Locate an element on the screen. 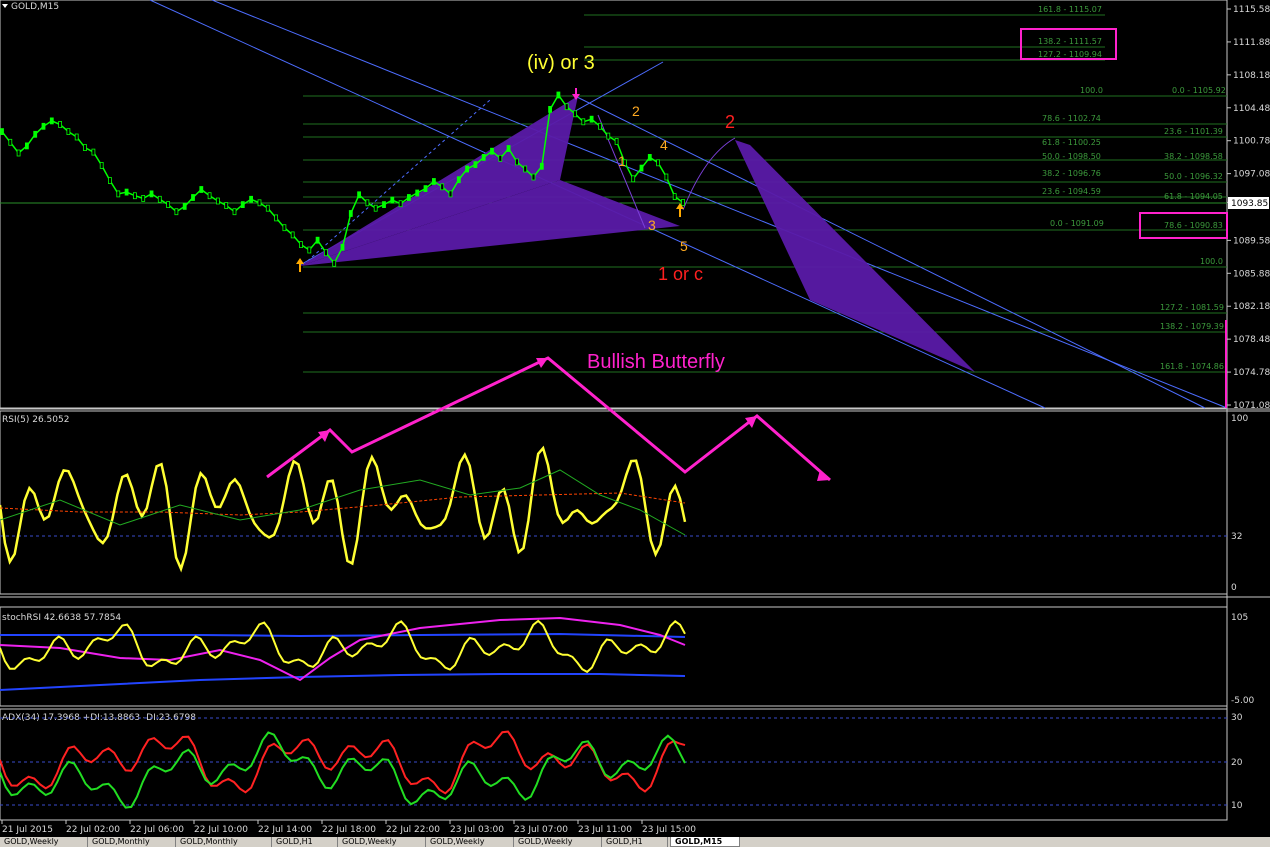 This screenshot has height=847, width=1270. price-tick-label: 1085.88 is located at coordinates (1251, 274).